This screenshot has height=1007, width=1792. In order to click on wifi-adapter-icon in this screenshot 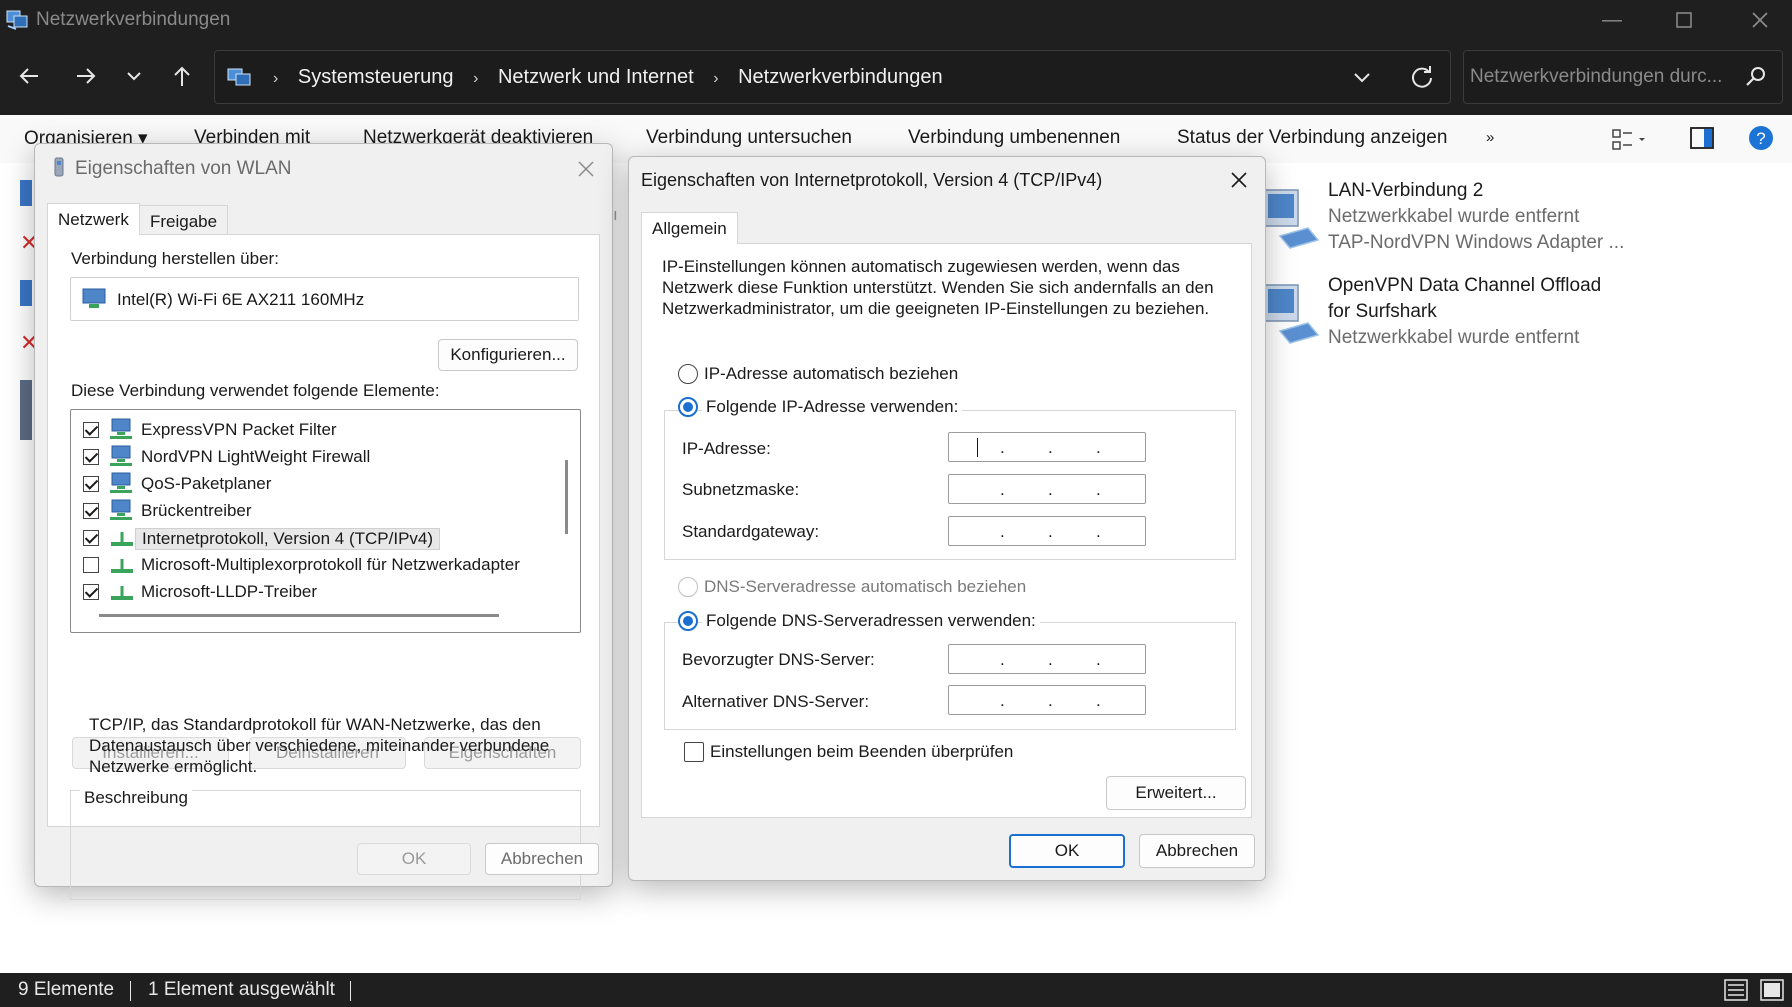, I will do `click(59, 167)`.